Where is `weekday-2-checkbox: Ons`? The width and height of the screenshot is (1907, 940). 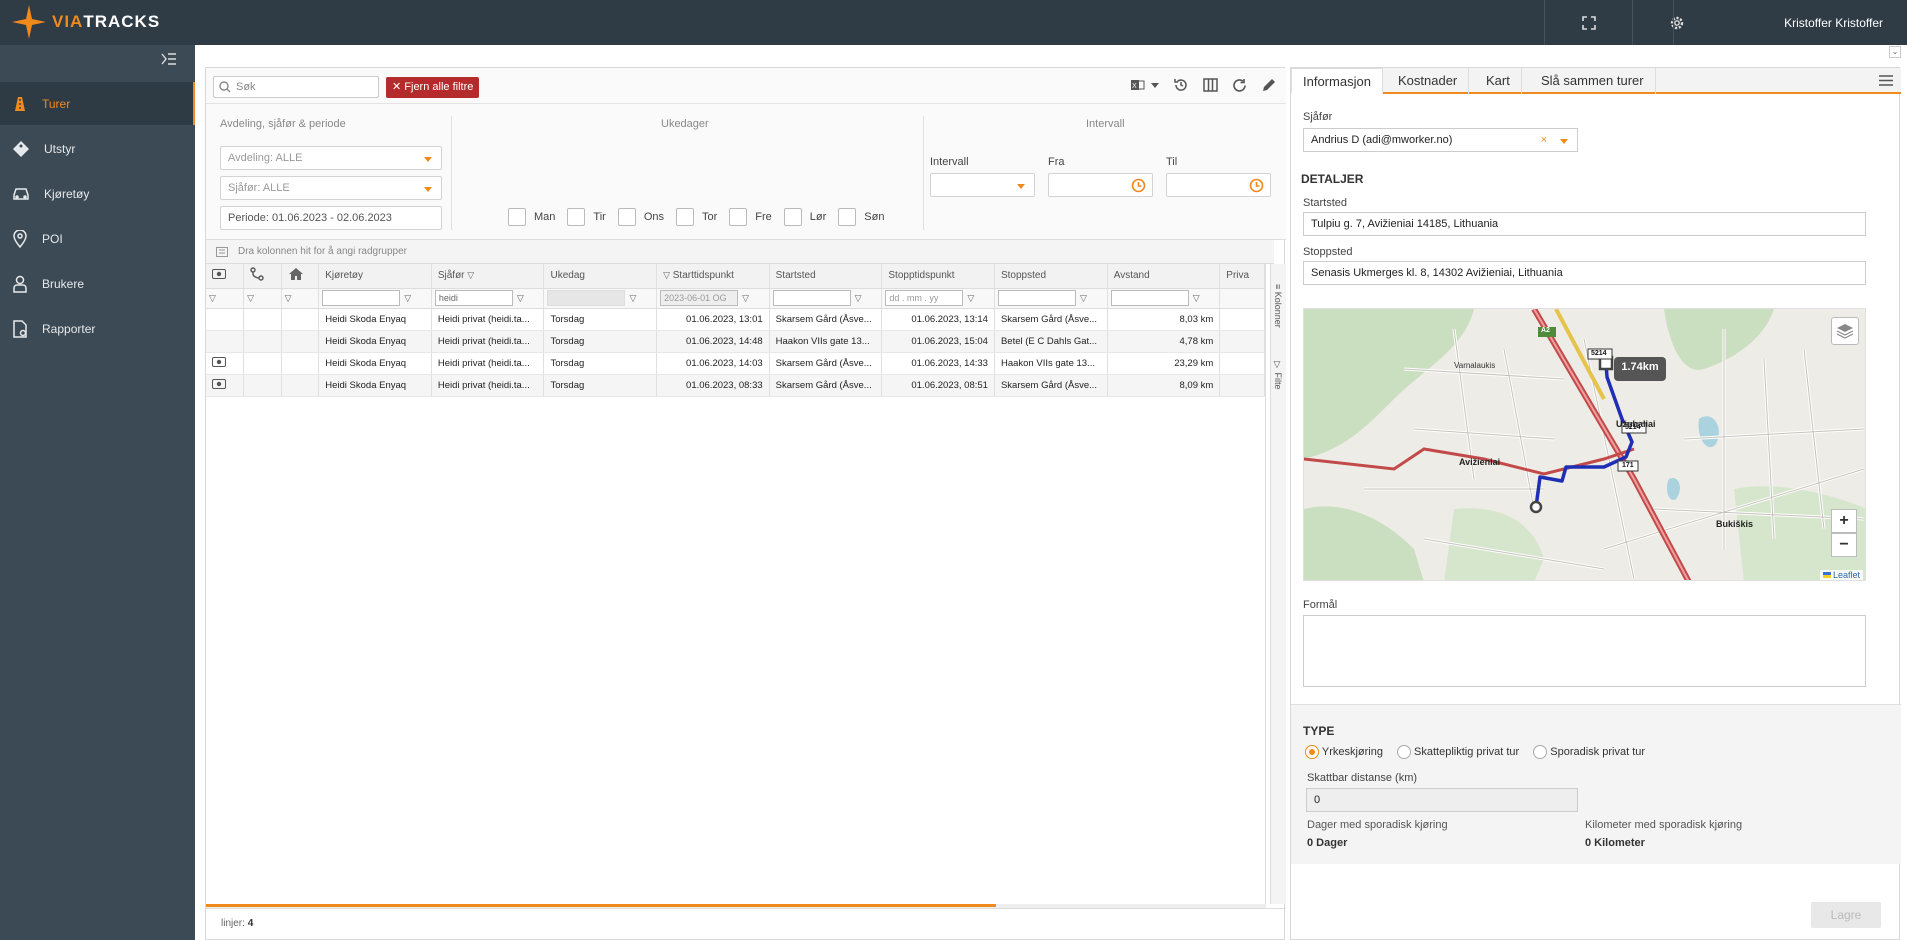 weekday-2-checkbox: Ons is located at coordinates (635, 217).